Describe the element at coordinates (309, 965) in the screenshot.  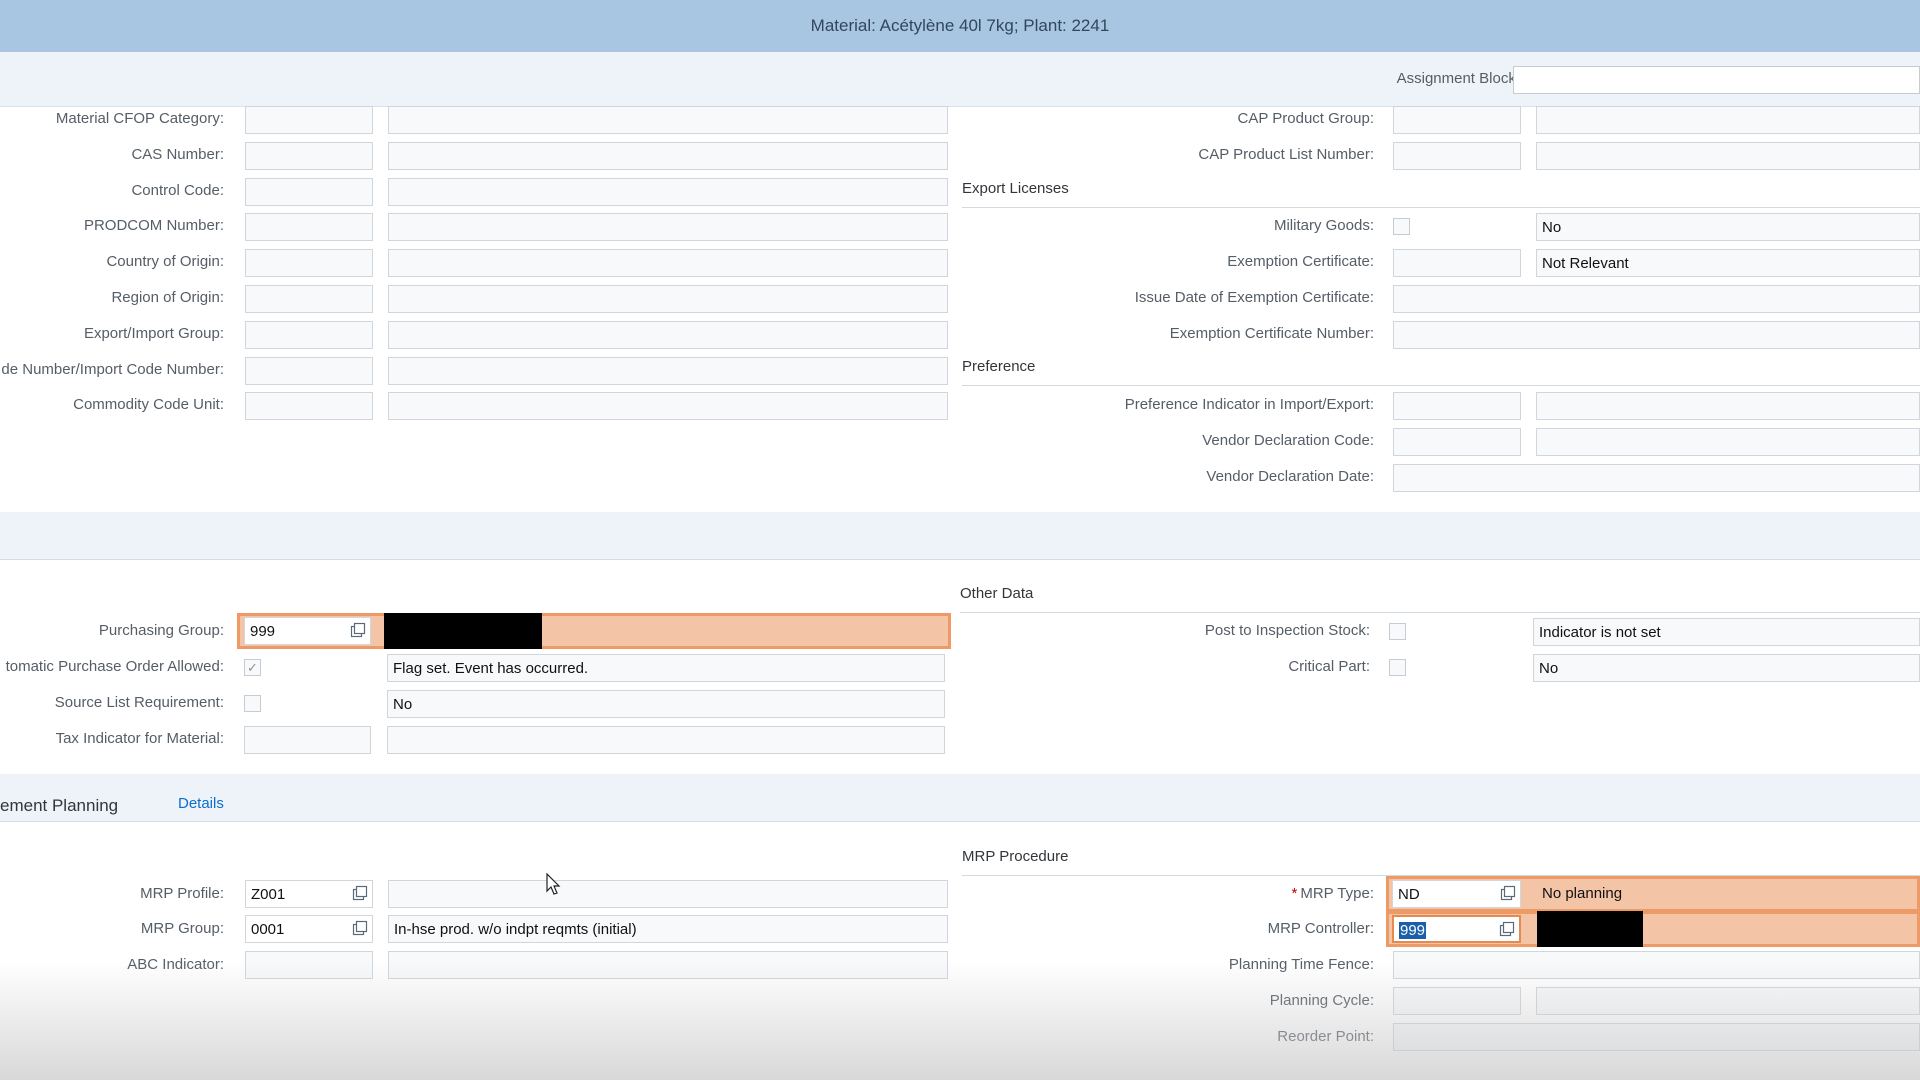
I see `abc-indicator-code-field` at that location.